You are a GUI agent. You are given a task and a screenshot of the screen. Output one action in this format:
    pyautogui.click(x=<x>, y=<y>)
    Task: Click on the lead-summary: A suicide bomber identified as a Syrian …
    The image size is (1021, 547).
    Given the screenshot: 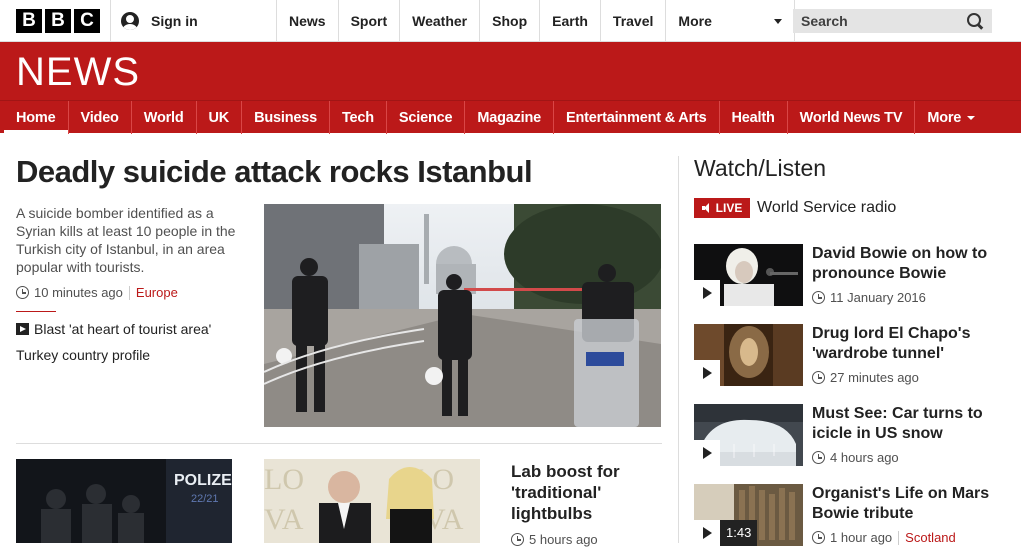 What is the action you would take?
    pyautogui.click(x=126, y=240)
    